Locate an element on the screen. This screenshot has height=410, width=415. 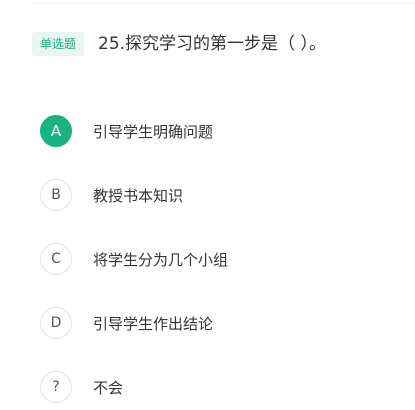
option-c: C 将学生分为几个小组 is located at coordinates (134, 259).